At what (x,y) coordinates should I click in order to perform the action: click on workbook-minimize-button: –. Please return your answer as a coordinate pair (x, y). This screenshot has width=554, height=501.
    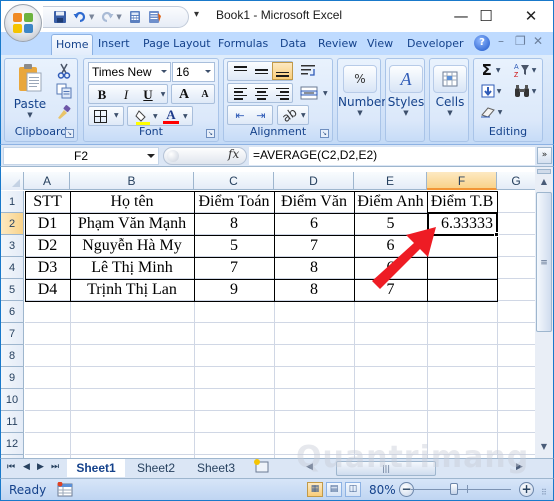
    Looking at the image, I should click on (501, 41).